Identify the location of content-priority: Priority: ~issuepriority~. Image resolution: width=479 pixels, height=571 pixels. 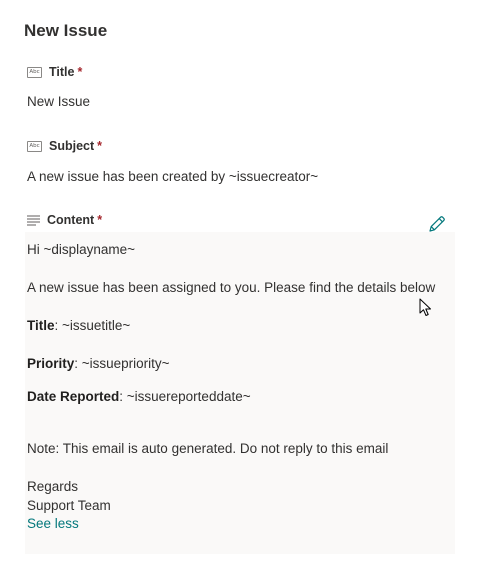
(98, 363).